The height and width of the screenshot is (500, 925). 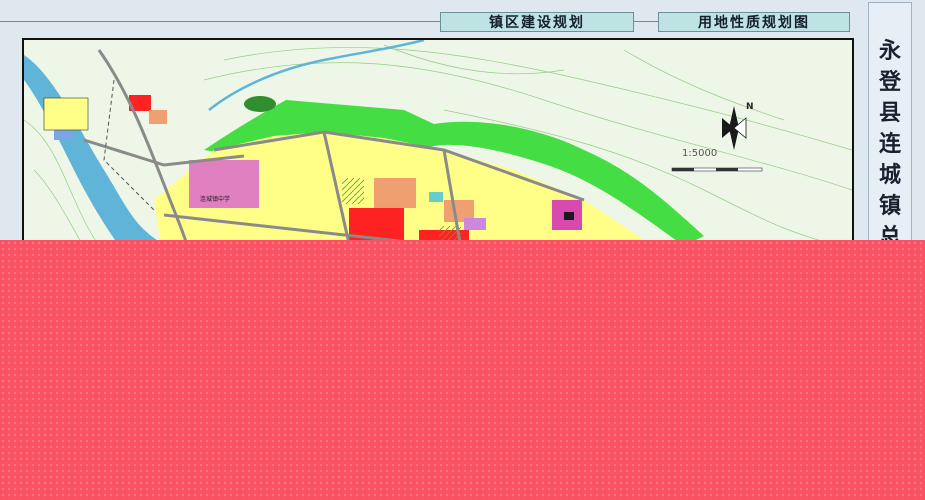 What do you see at coordinates (754, 22) in the screenshot?
I see `tab-land-use-plan: 用地性质规划图` at bounding box center [754, 22].